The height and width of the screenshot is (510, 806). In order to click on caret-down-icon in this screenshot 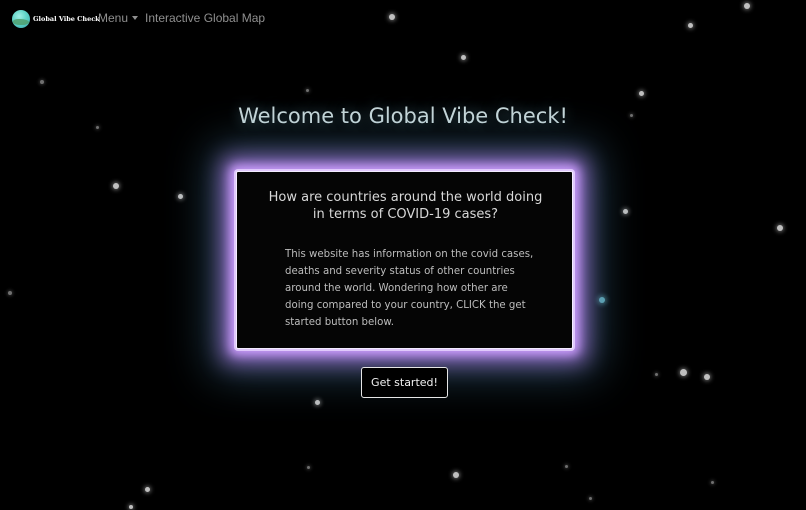, I will do `click(135, 18)`.